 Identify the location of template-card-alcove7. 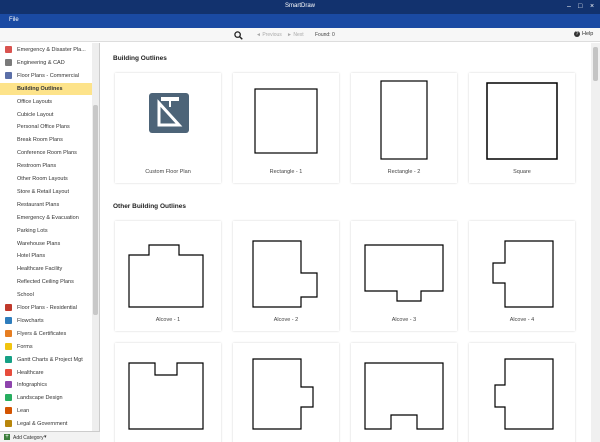
(404, 392).